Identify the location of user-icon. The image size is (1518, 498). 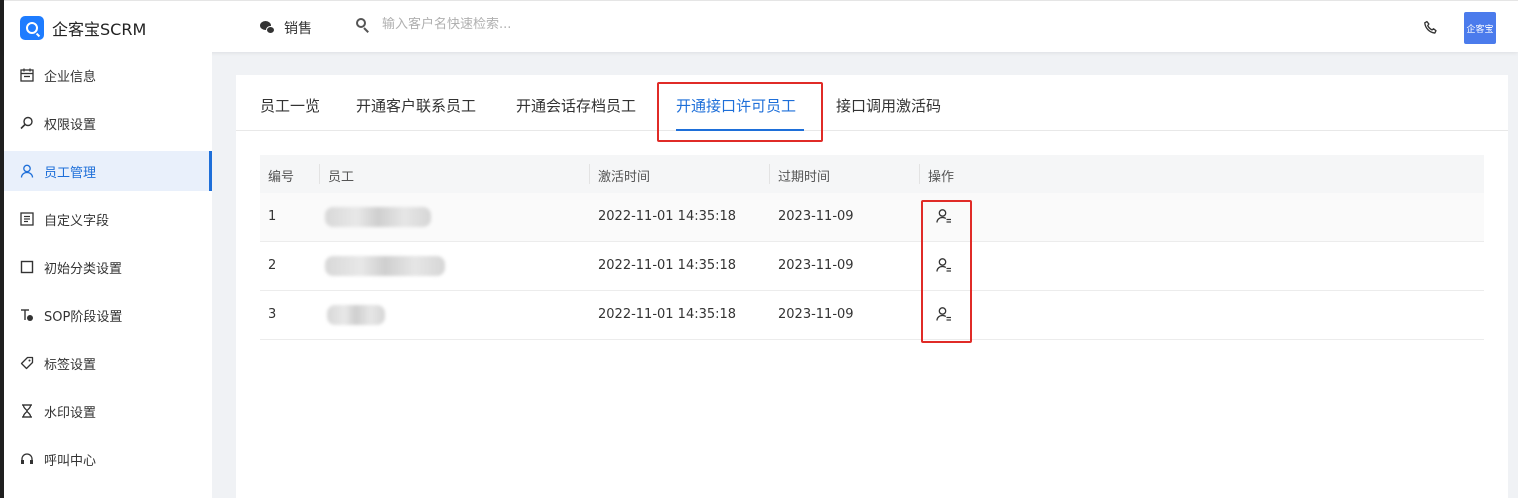
(27, 171).